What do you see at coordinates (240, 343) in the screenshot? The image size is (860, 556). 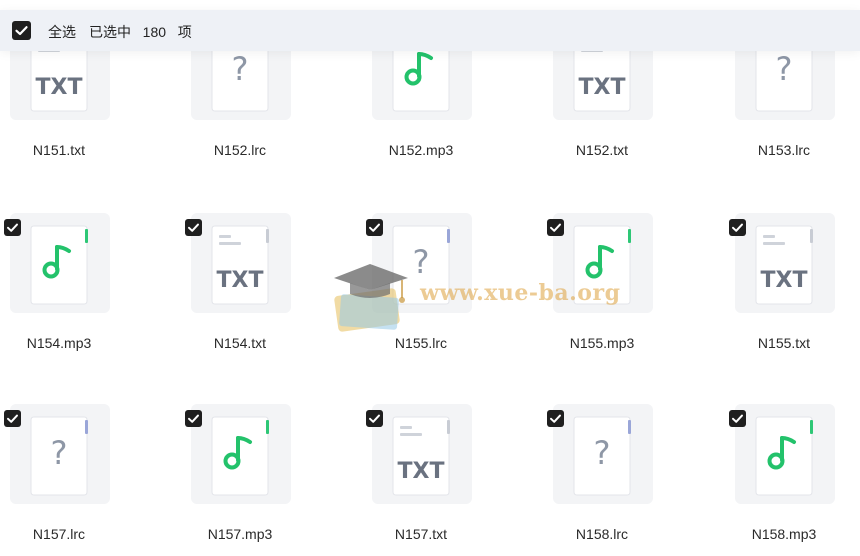 I see `file-name: N154.txt` at bounding box center [240, 343].